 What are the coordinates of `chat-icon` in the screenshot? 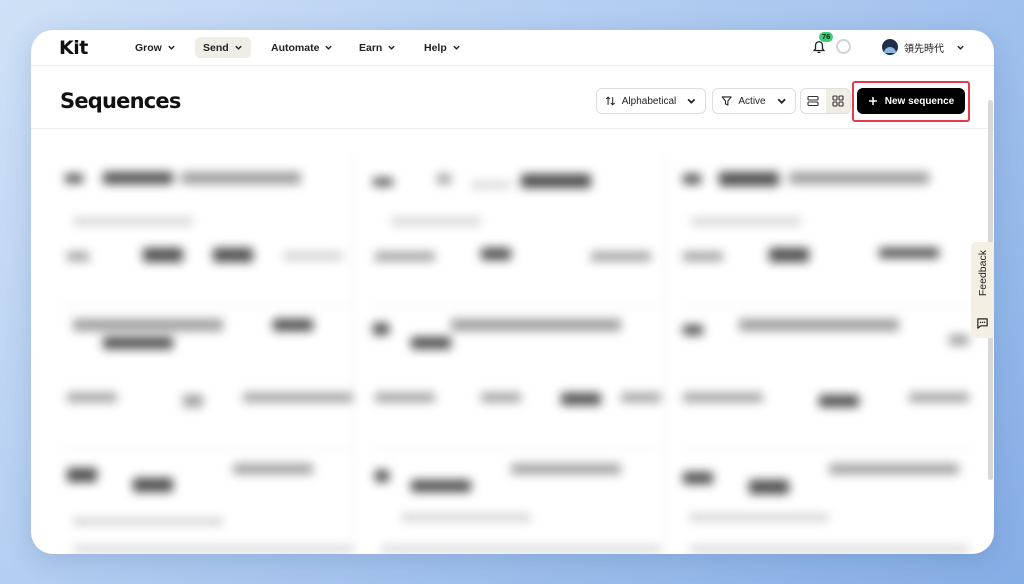 It's located at (982, 323).